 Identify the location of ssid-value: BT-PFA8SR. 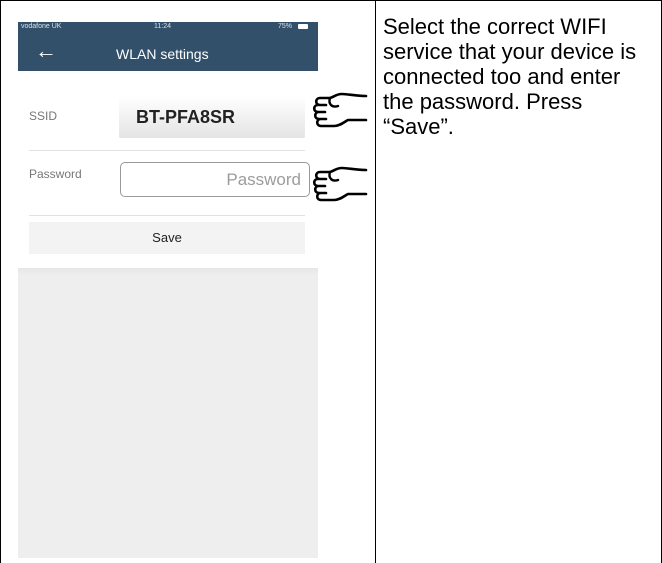
(186, 117).